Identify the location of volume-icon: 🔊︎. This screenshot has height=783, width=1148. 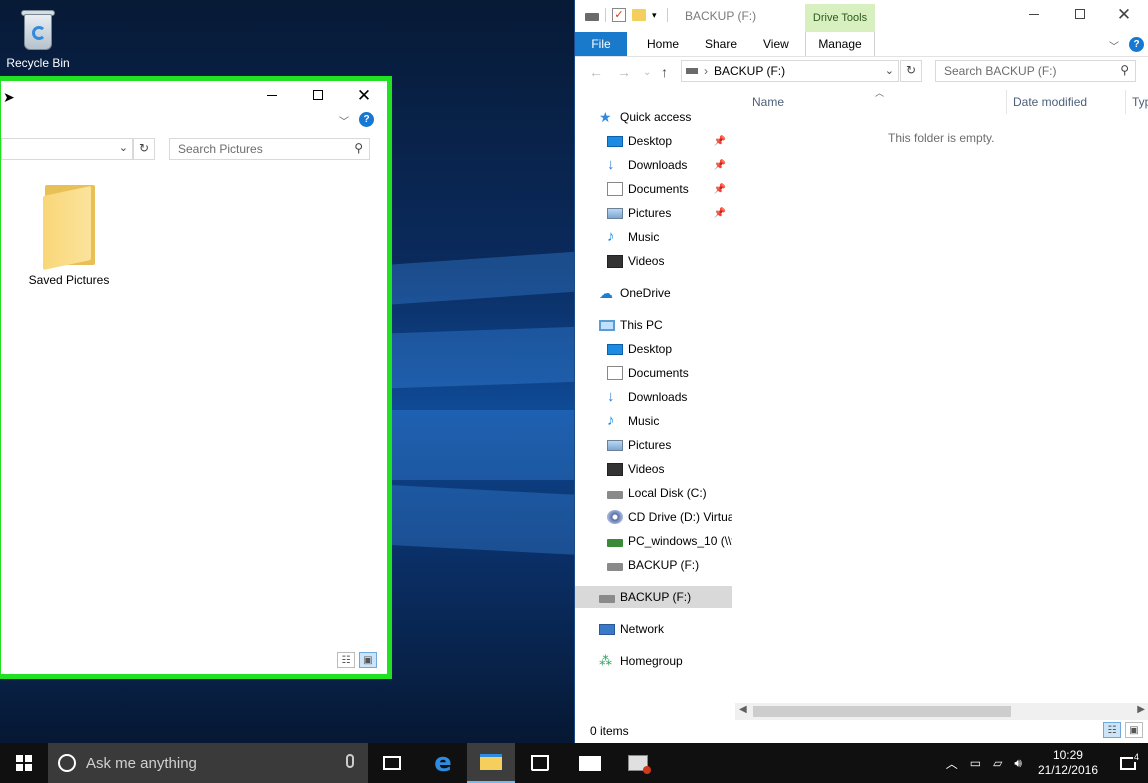
(1018, 763).